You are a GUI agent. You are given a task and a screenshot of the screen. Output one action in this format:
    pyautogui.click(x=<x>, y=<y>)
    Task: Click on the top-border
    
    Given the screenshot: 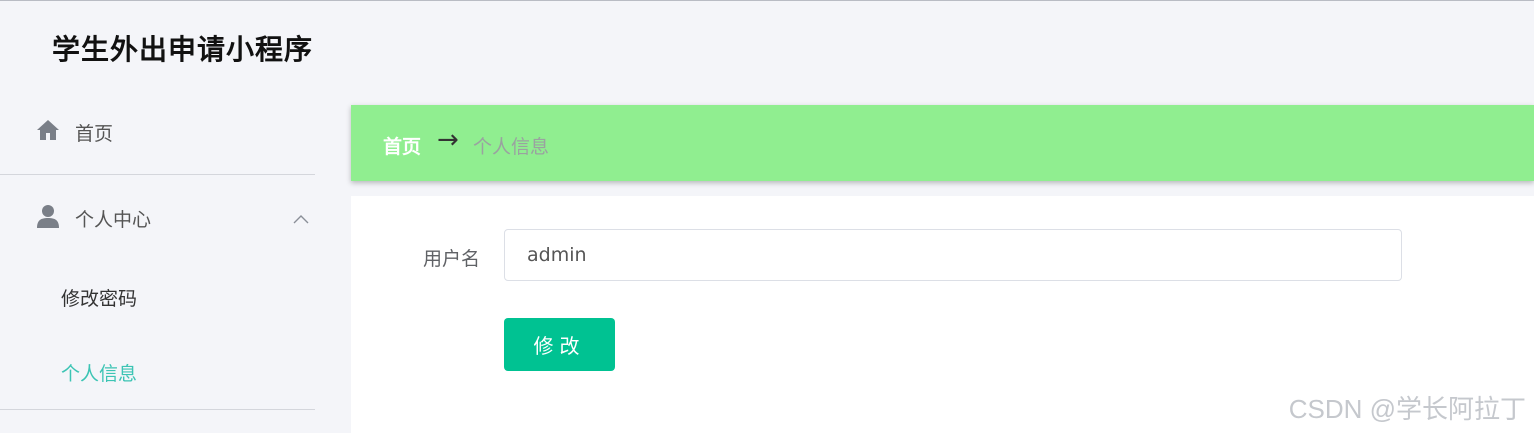 What is the action you would take?
    pyautogui.click(x=767, y=0)
    